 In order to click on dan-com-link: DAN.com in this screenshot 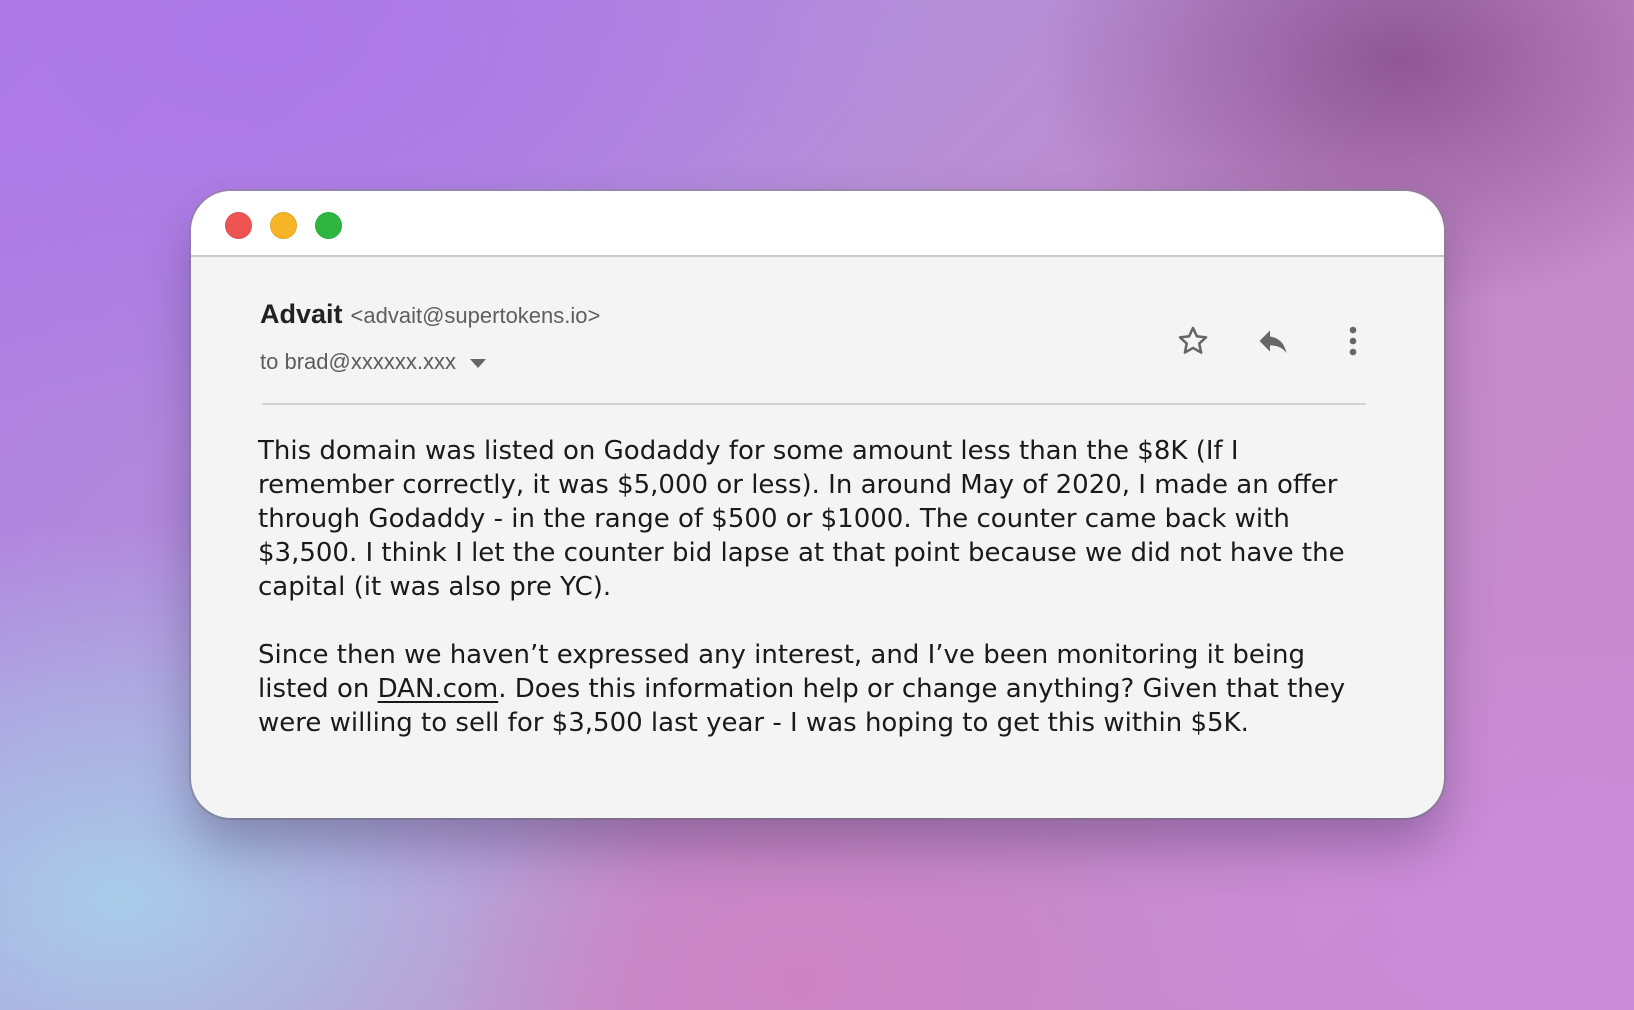, I will do `click(438, 689)`.